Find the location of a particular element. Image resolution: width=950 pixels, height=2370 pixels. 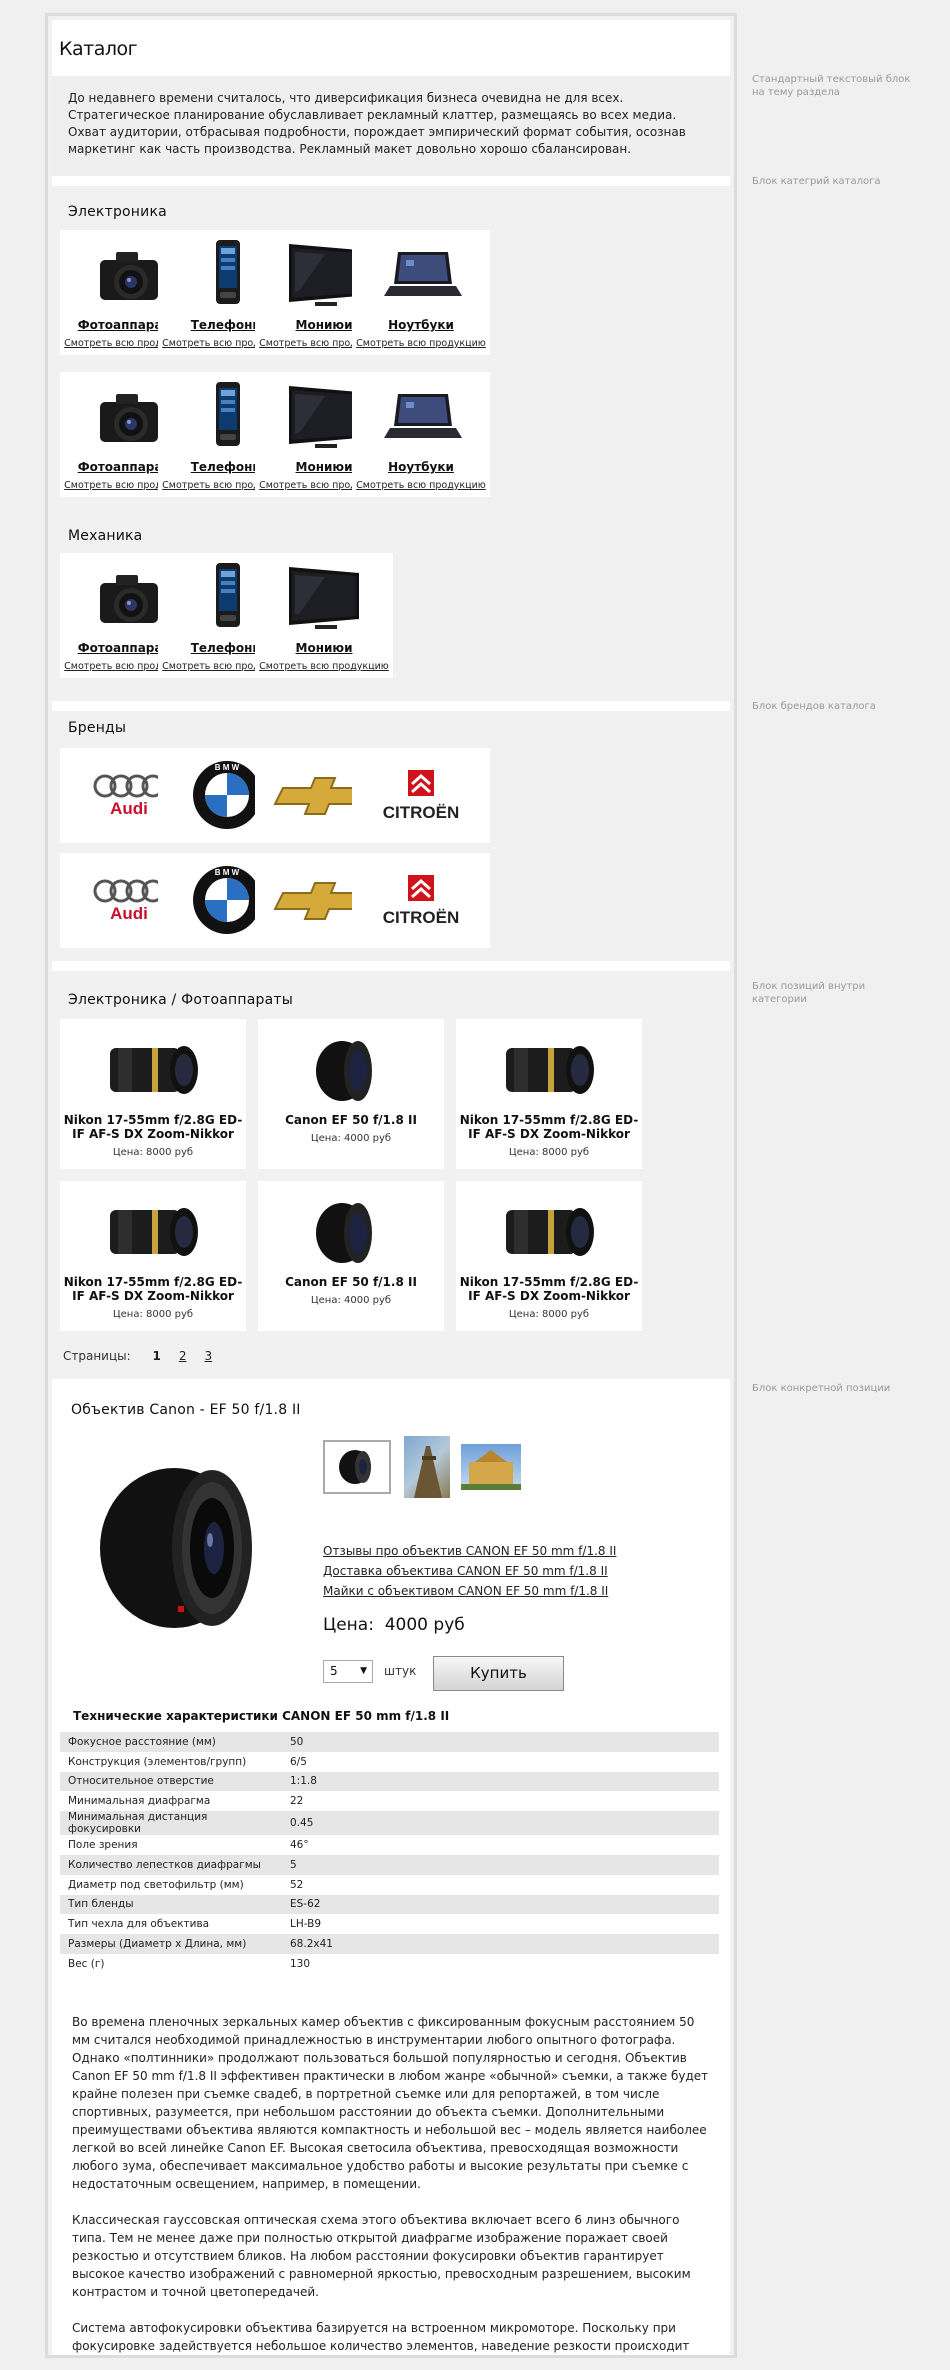

spec-value: 50 is located at coordinates (500, 1742).